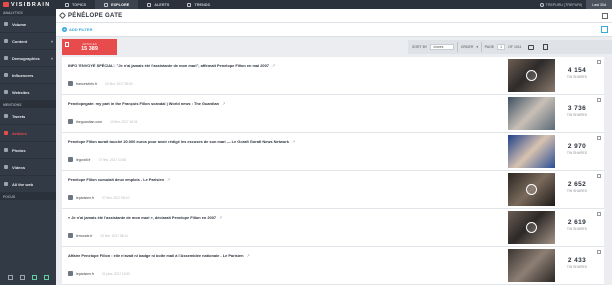 This screenshot has width=612, height=285. Describe the element at coordinates (10, 277) in the screenshot. I see `layout-icon` at that location.